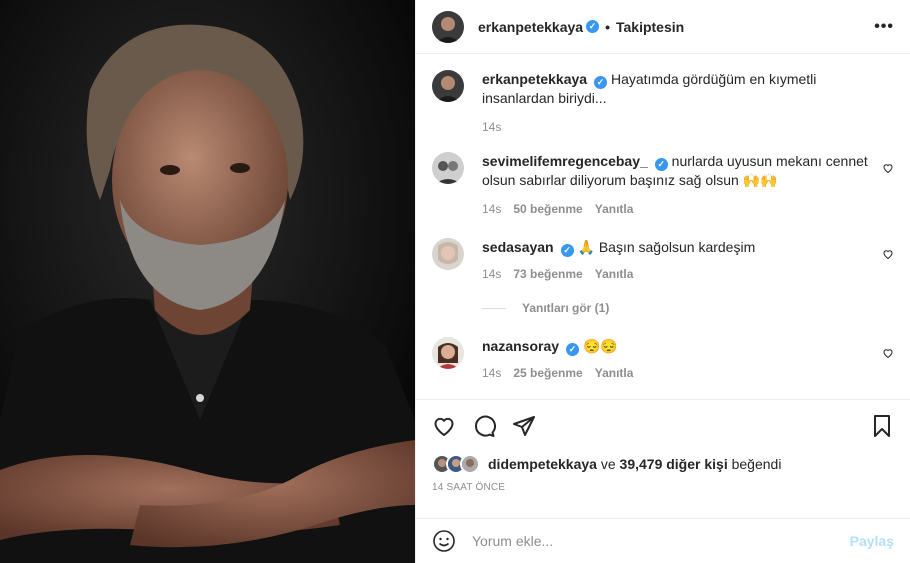 This screenshot has width=910, height=563. Describe the element at coordinates (520, 346) in the screenshot. I see `comment-username: nazansoray` at that location.